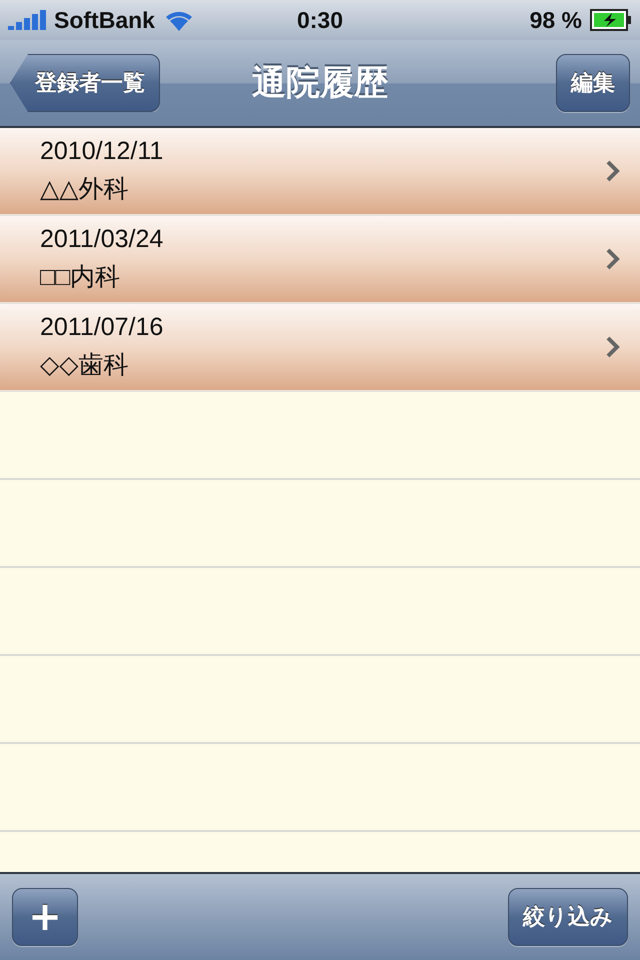 The image size is (640, 960). What do you see at coordinates (85, 365) in the screenshot?
I see `clinic-name: ◇◇歯科` at bounding box center [85, 365].